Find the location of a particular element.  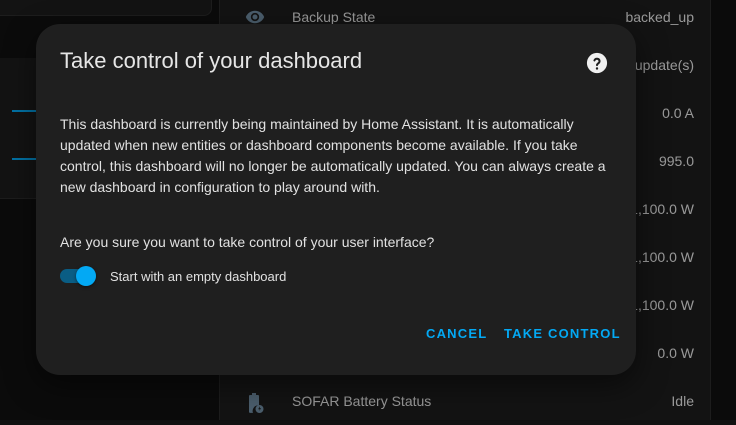

toggle-label: Start with an empty dashboard is located at coordinates (198, 276).